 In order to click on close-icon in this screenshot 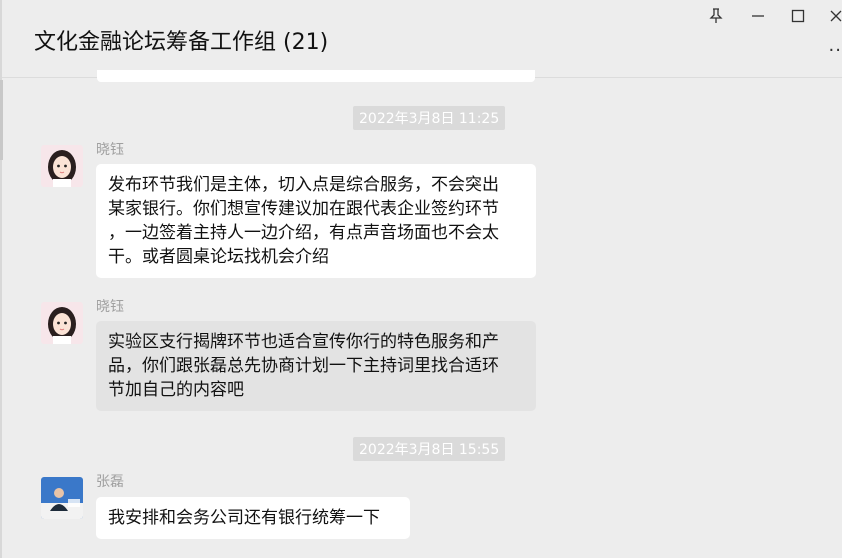, I will do `click(835, 16)`.